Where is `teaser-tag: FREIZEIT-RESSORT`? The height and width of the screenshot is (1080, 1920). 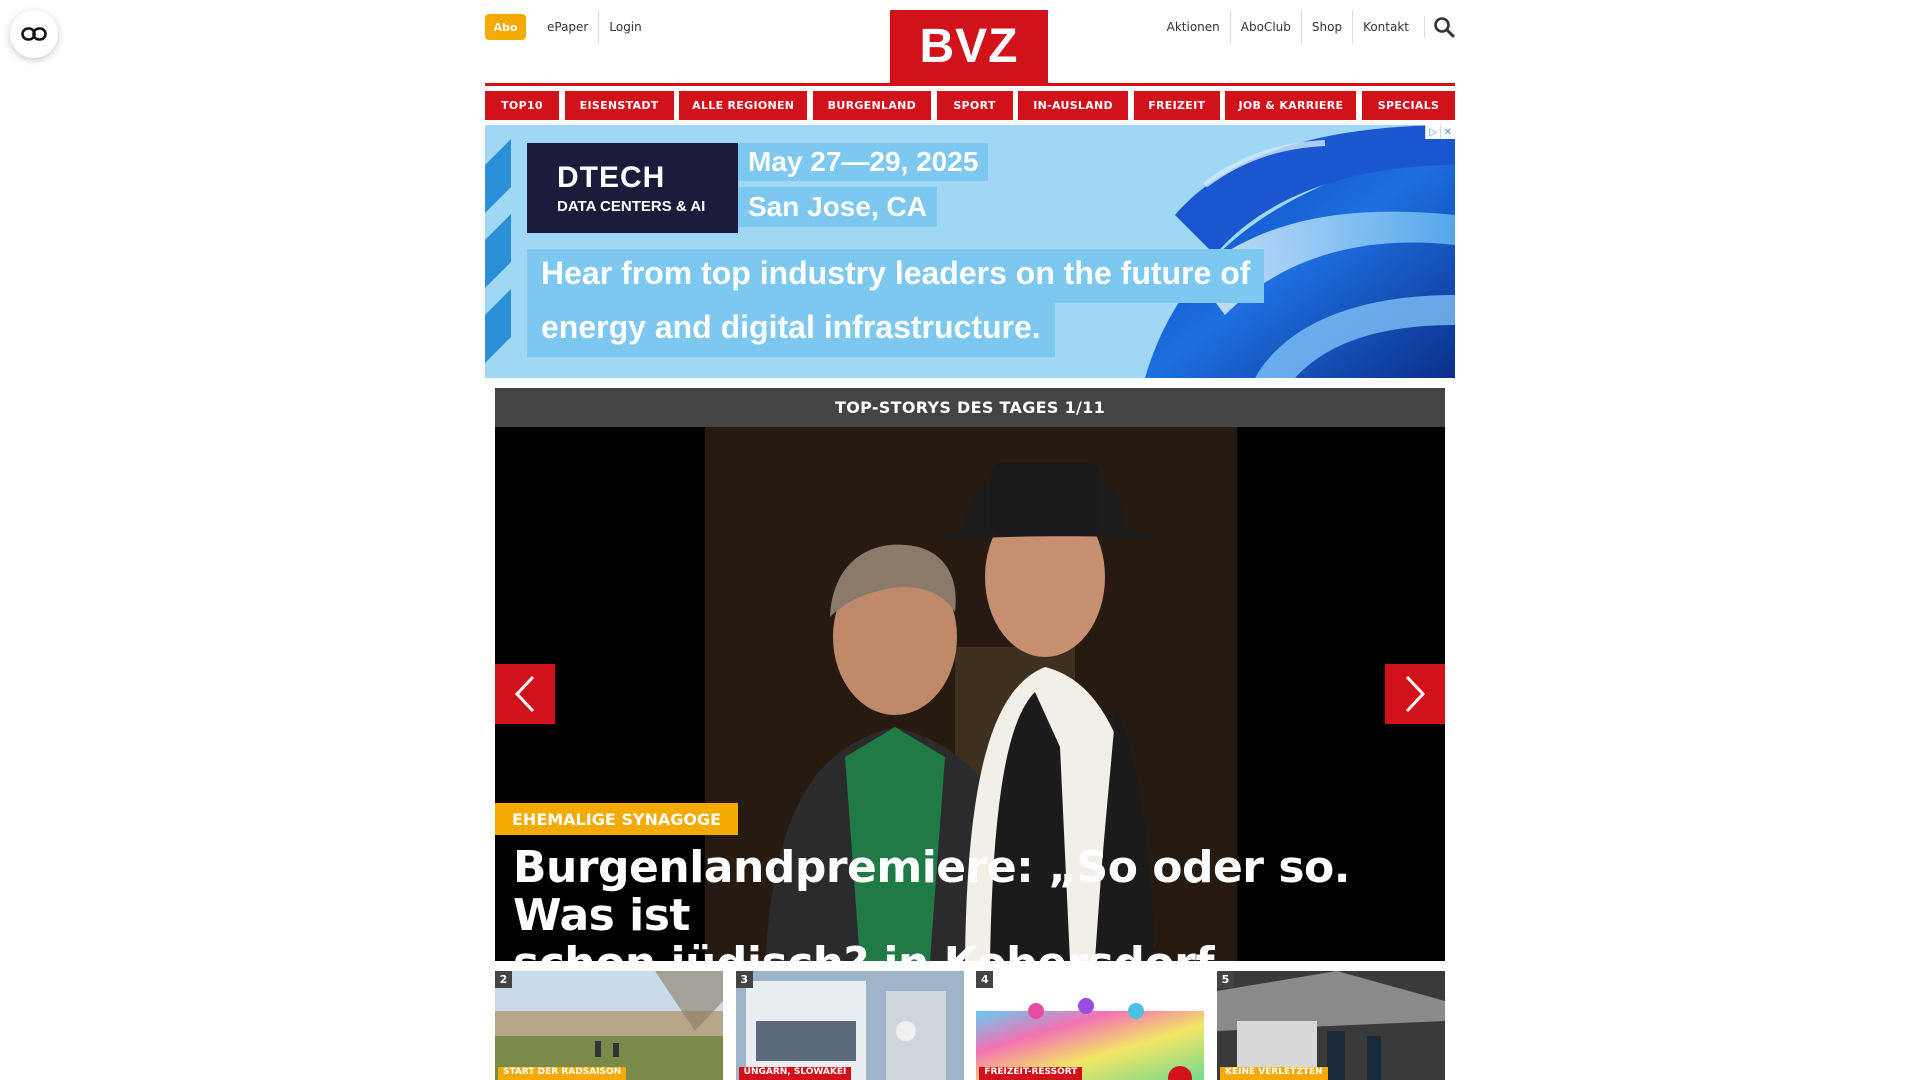 teaser-tag: FREIZEIT-RESSORT is located at coordinates (1031, 1073).